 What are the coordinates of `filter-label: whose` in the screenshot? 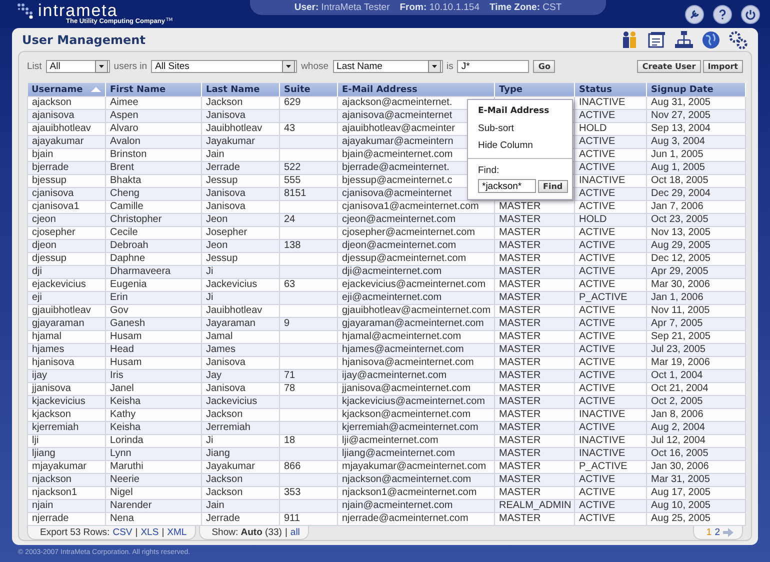 It's located at (315, 66).